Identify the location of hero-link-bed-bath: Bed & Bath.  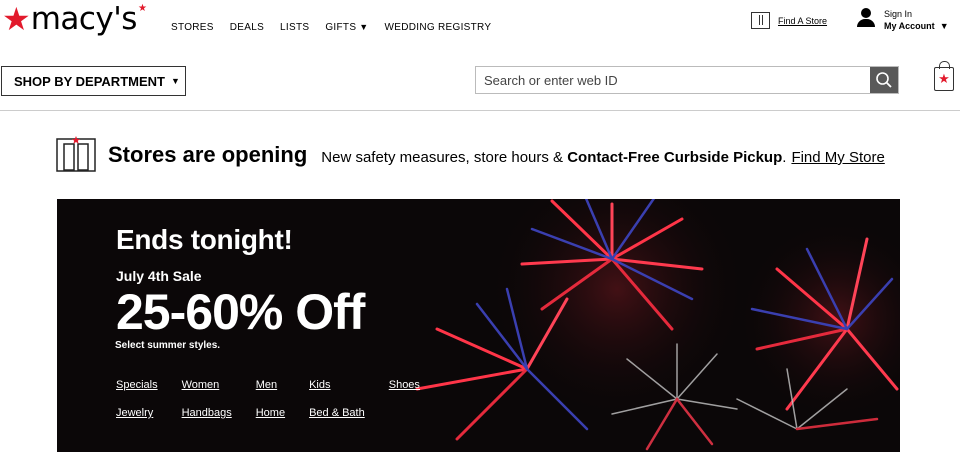
(337, 413).